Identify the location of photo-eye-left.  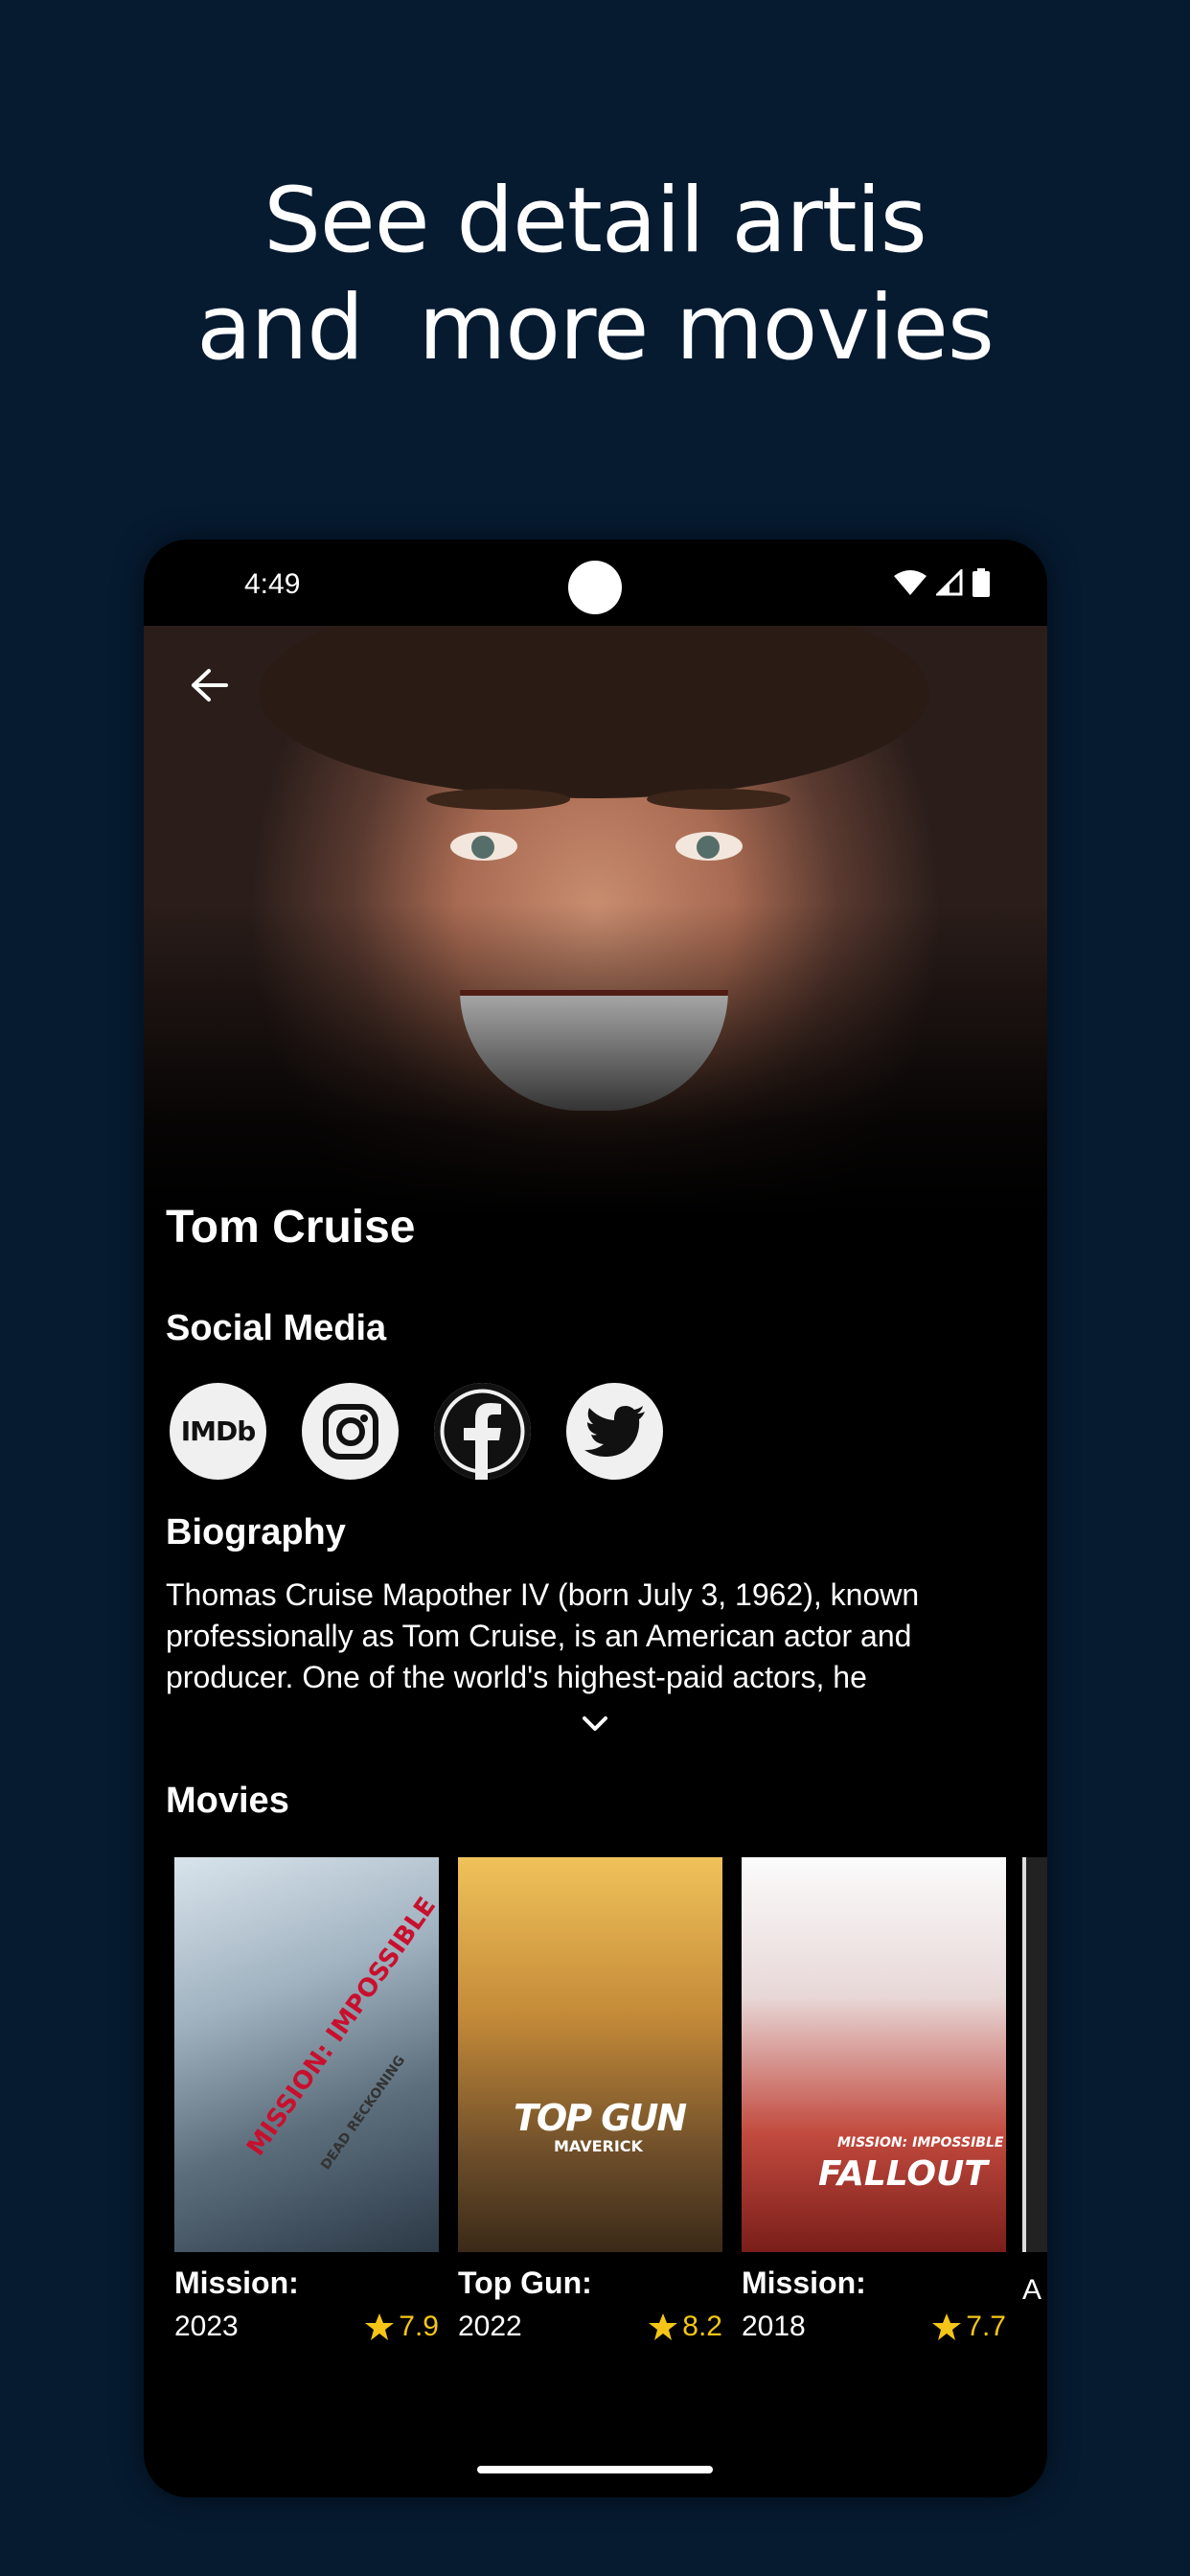
(484, 846).